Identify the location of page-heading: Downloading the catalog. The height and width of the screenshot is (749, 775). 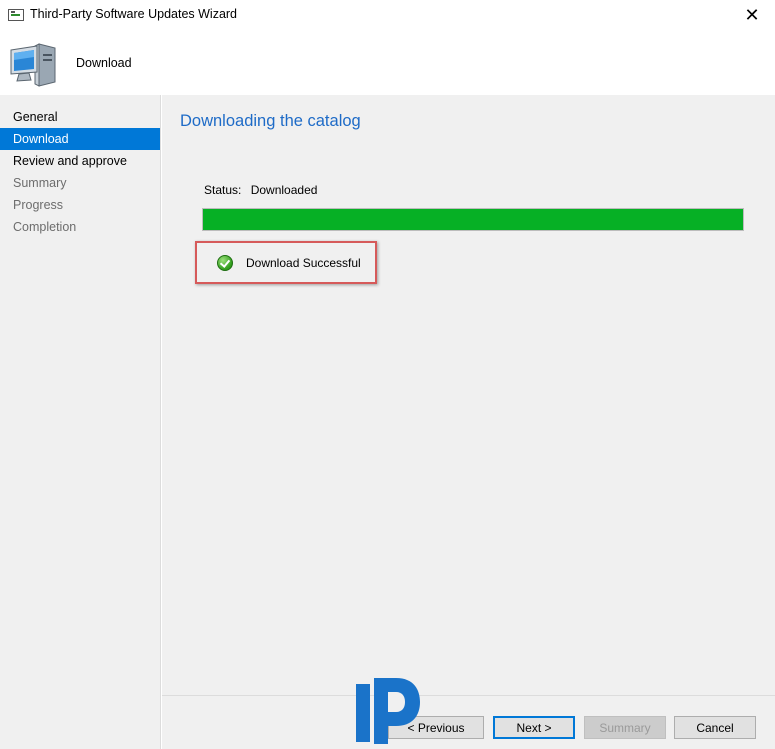
(270, 121).